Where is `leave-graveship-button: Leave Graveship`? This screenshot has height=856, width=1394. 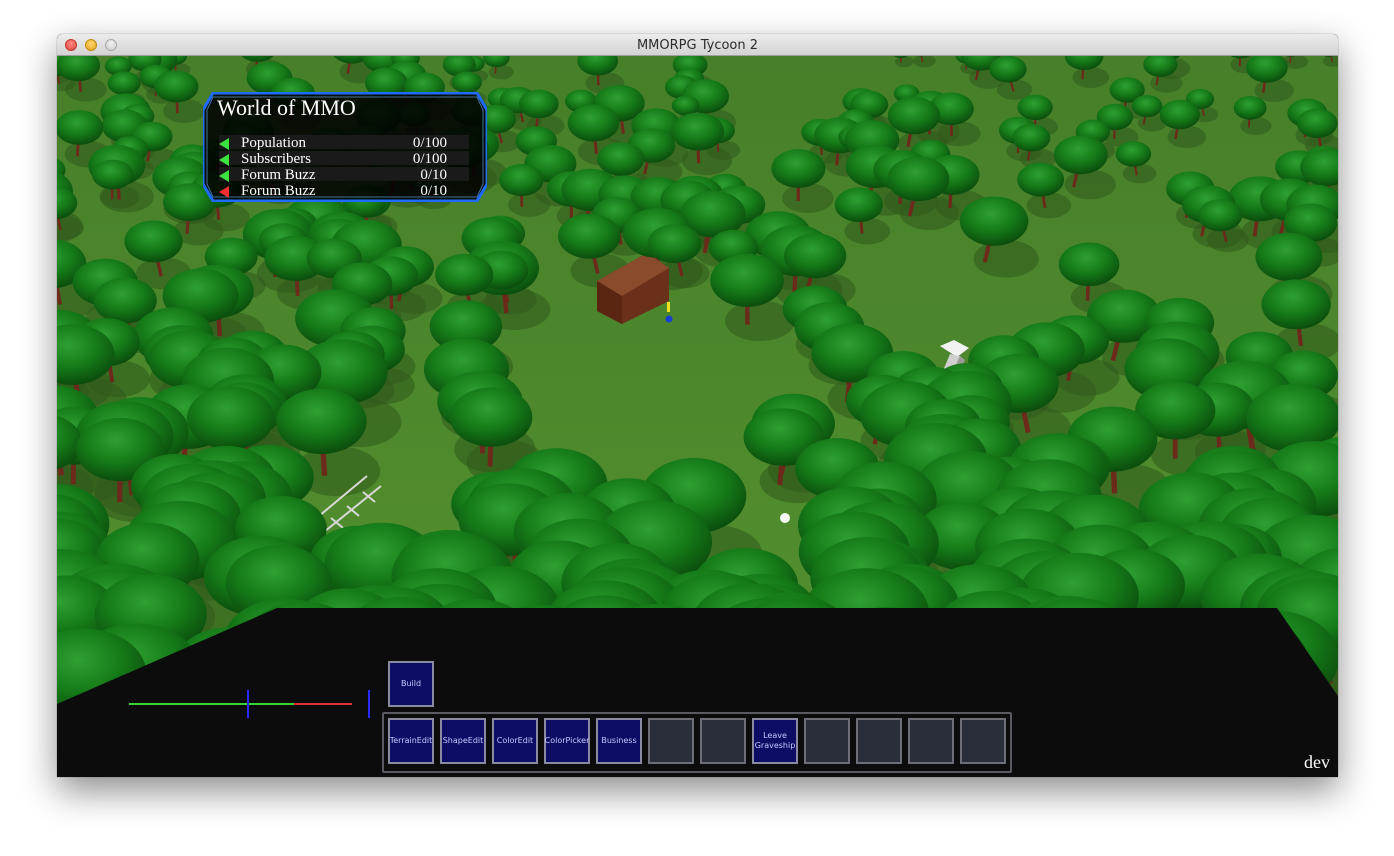 leave-graveship-button: Leave Graveship is located at coordinates (775, 741).